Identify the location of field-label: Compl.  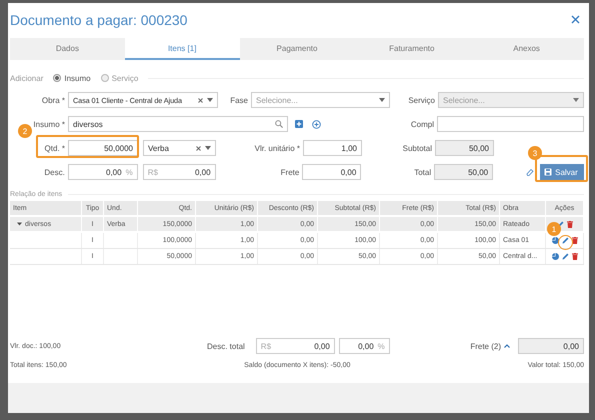
(422, 124).